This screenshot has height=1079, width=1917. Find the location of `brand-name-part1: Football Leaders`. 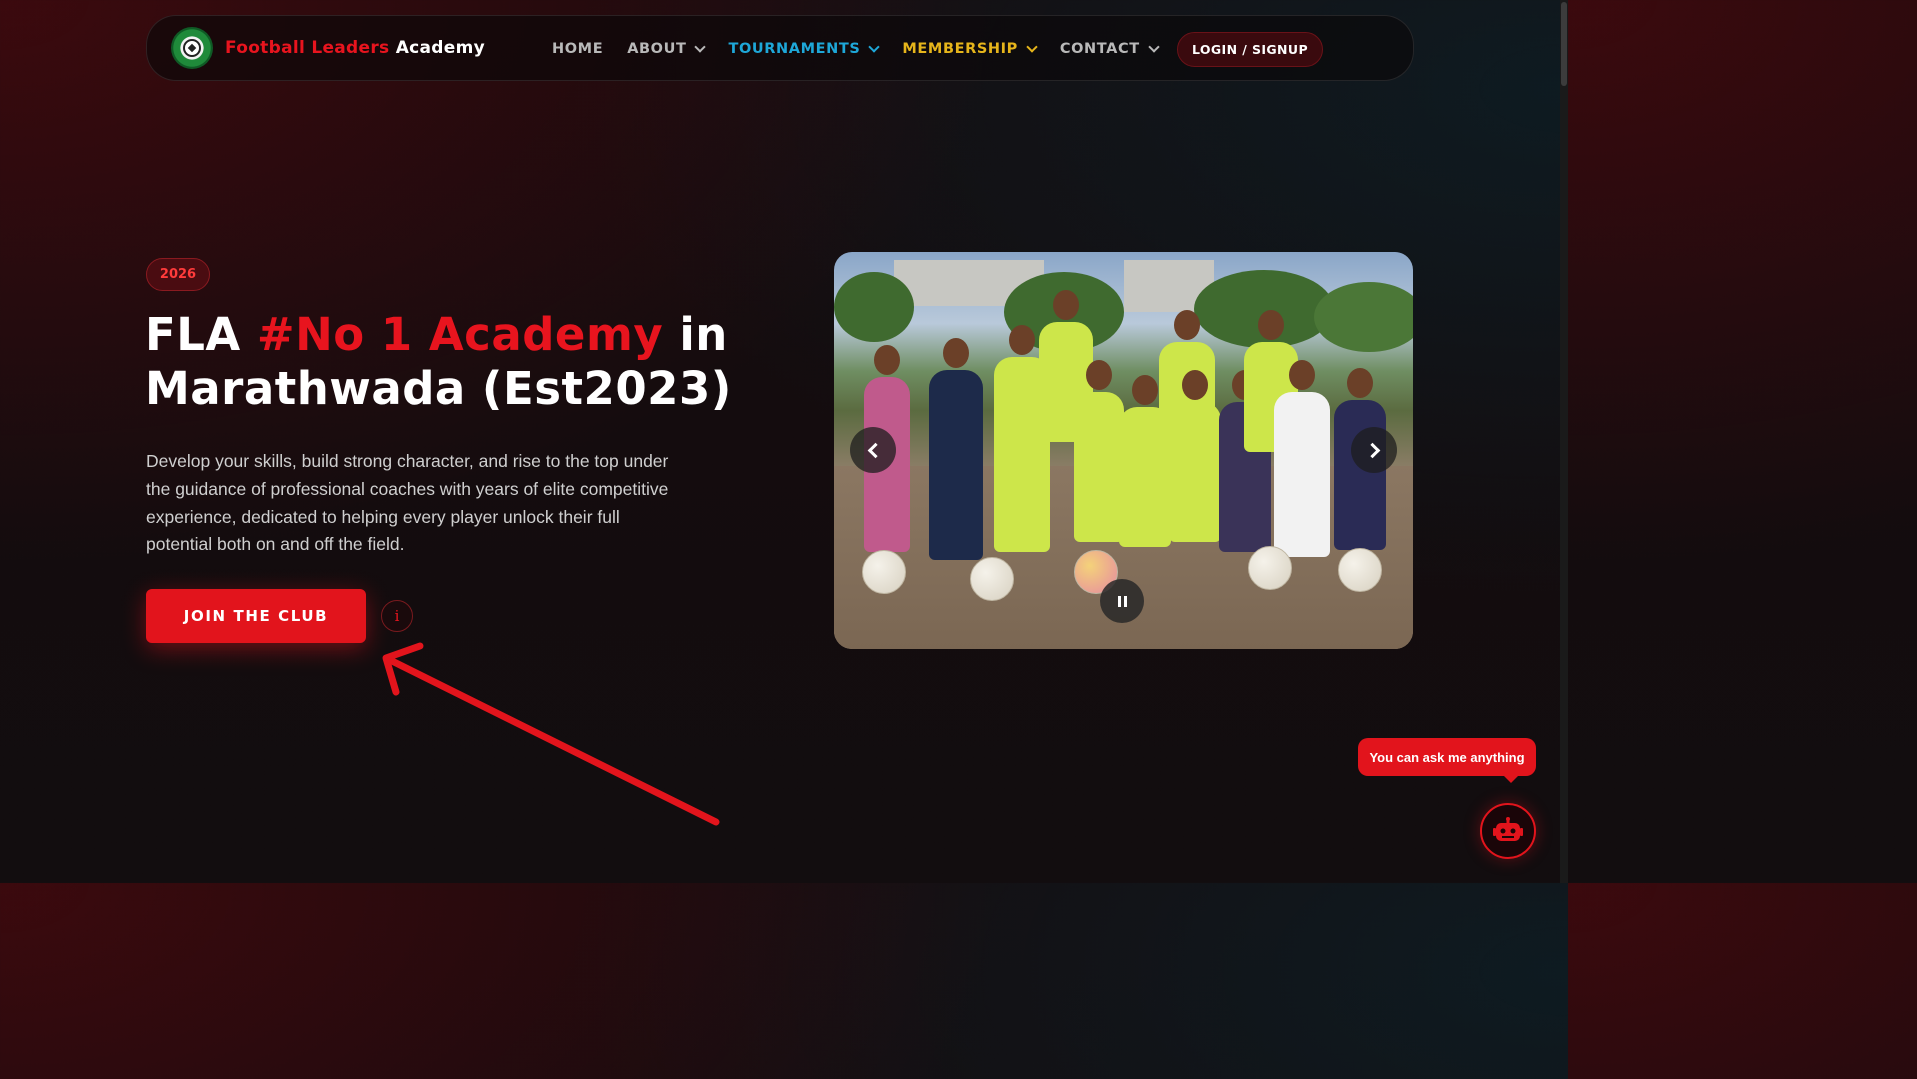

brand-name-part1: Football Leaders is located at coordinates (307, 48).